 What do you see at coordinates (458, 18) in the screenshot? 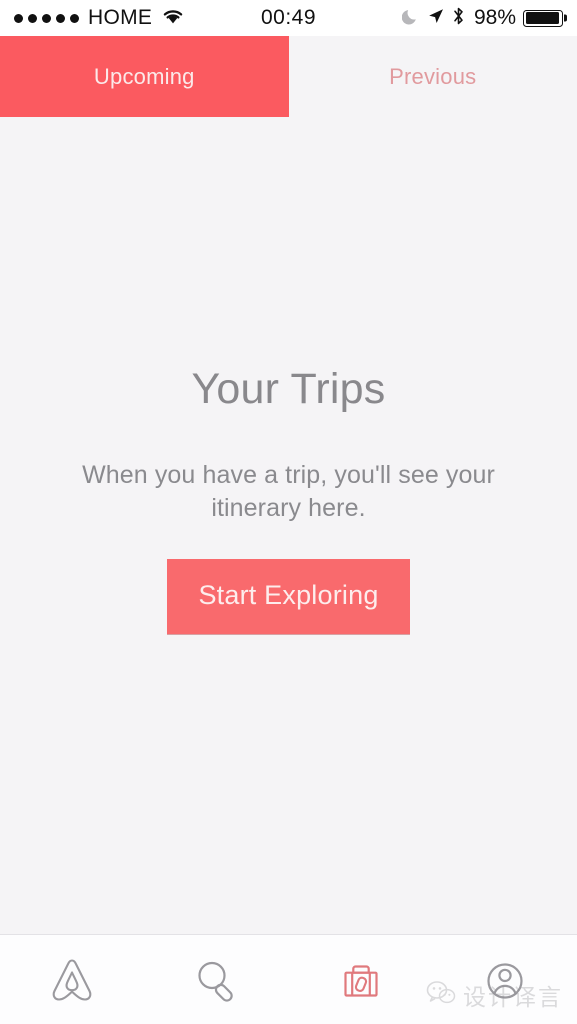
I see `bluetooth-icon` at bounding box center [458, 18].